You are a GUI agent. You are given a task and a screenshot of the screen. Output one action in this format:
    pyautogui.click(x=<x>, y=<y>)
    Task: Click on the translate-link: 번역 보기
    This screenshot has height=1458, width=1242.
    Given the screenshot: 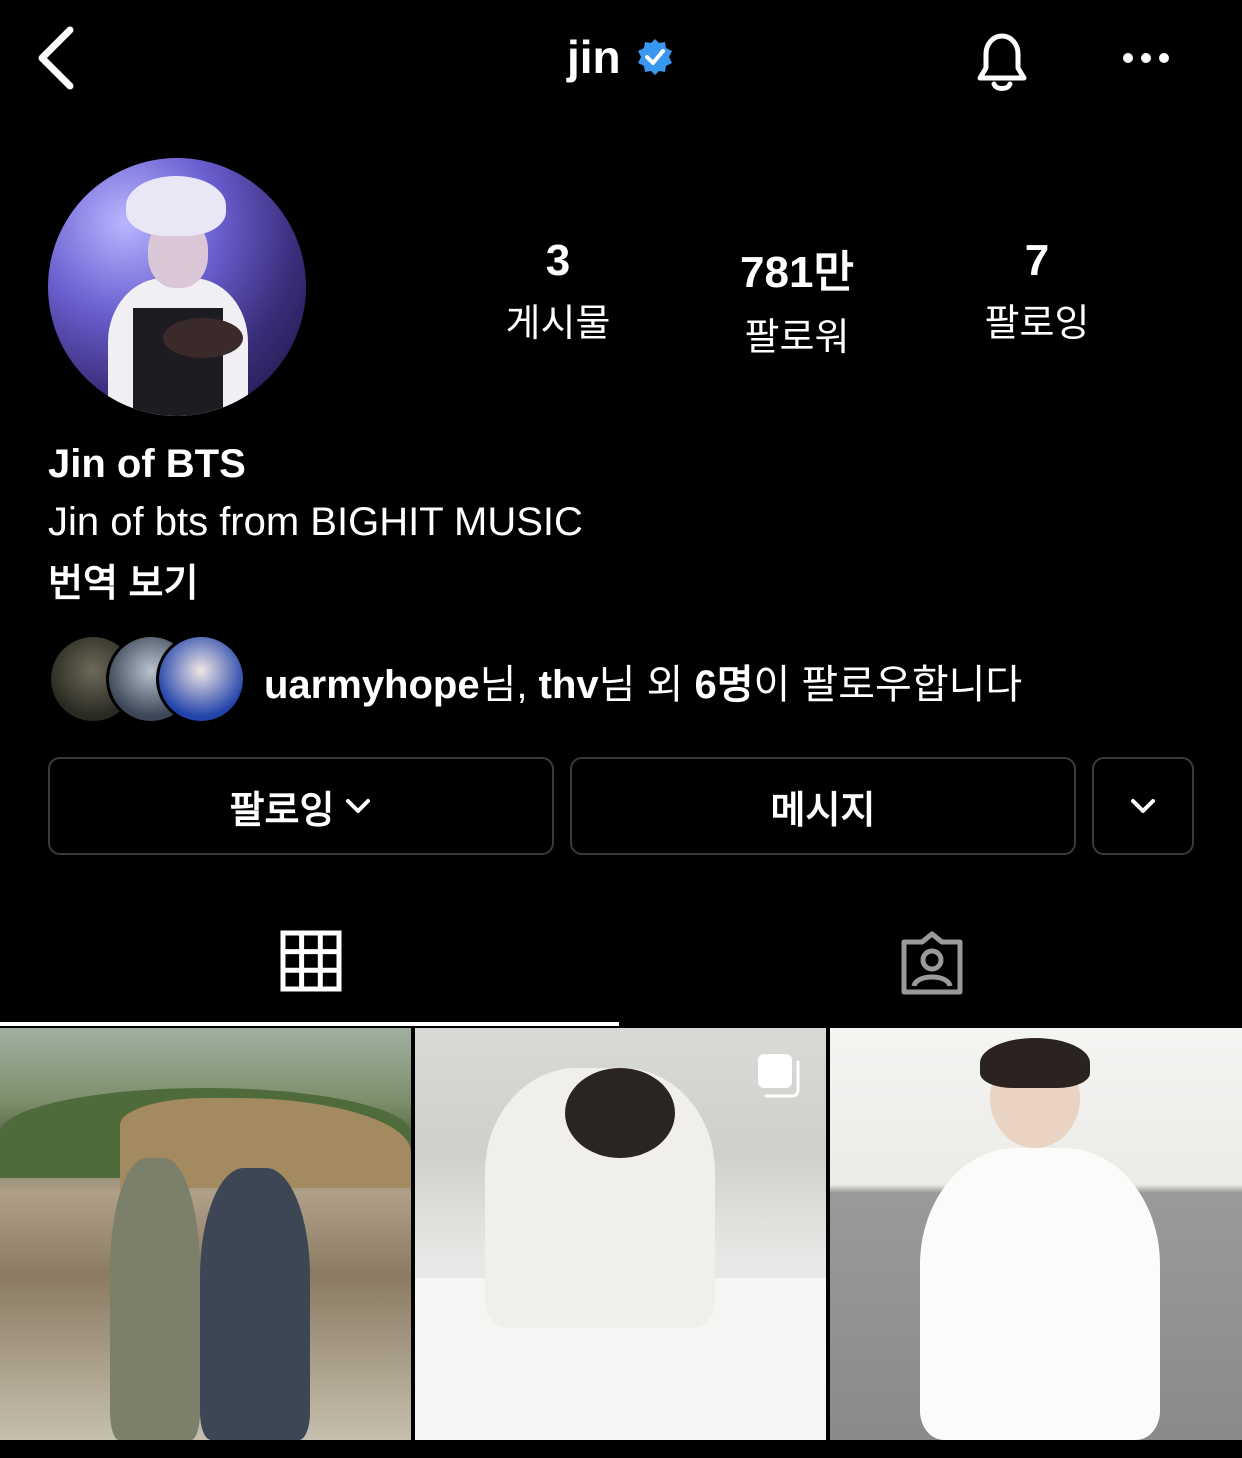 What is the action you would take?
    pyautogui.click(x=123, y=579)
    